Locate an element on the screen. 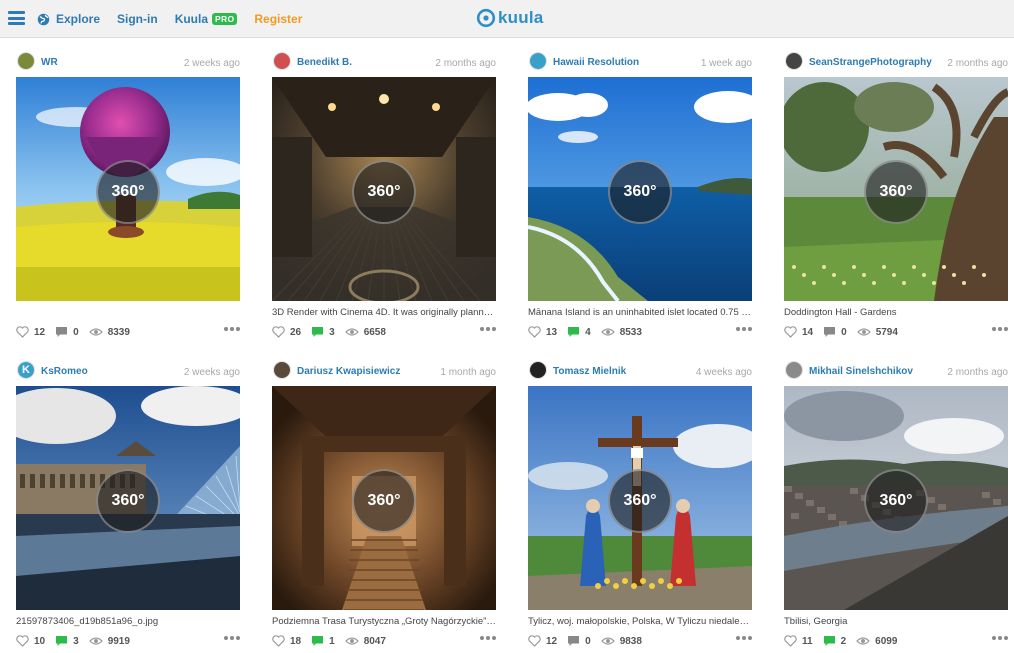 The height and width of the screenshot is (653, 1014). card-stats: 26 3 6658 is located at coordinates (384, 332).